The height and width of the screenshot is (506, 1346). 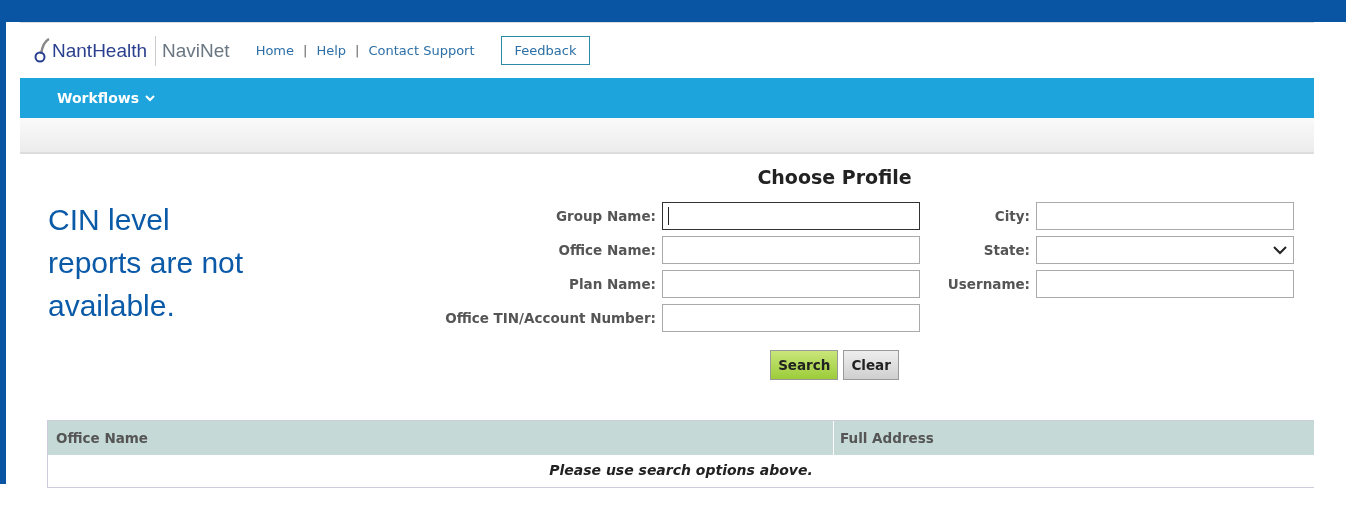 What do you see at coordinates (834, 177) in the screenshot?
I see `form-title: Choose Profile` at bounding box center [834, 177].